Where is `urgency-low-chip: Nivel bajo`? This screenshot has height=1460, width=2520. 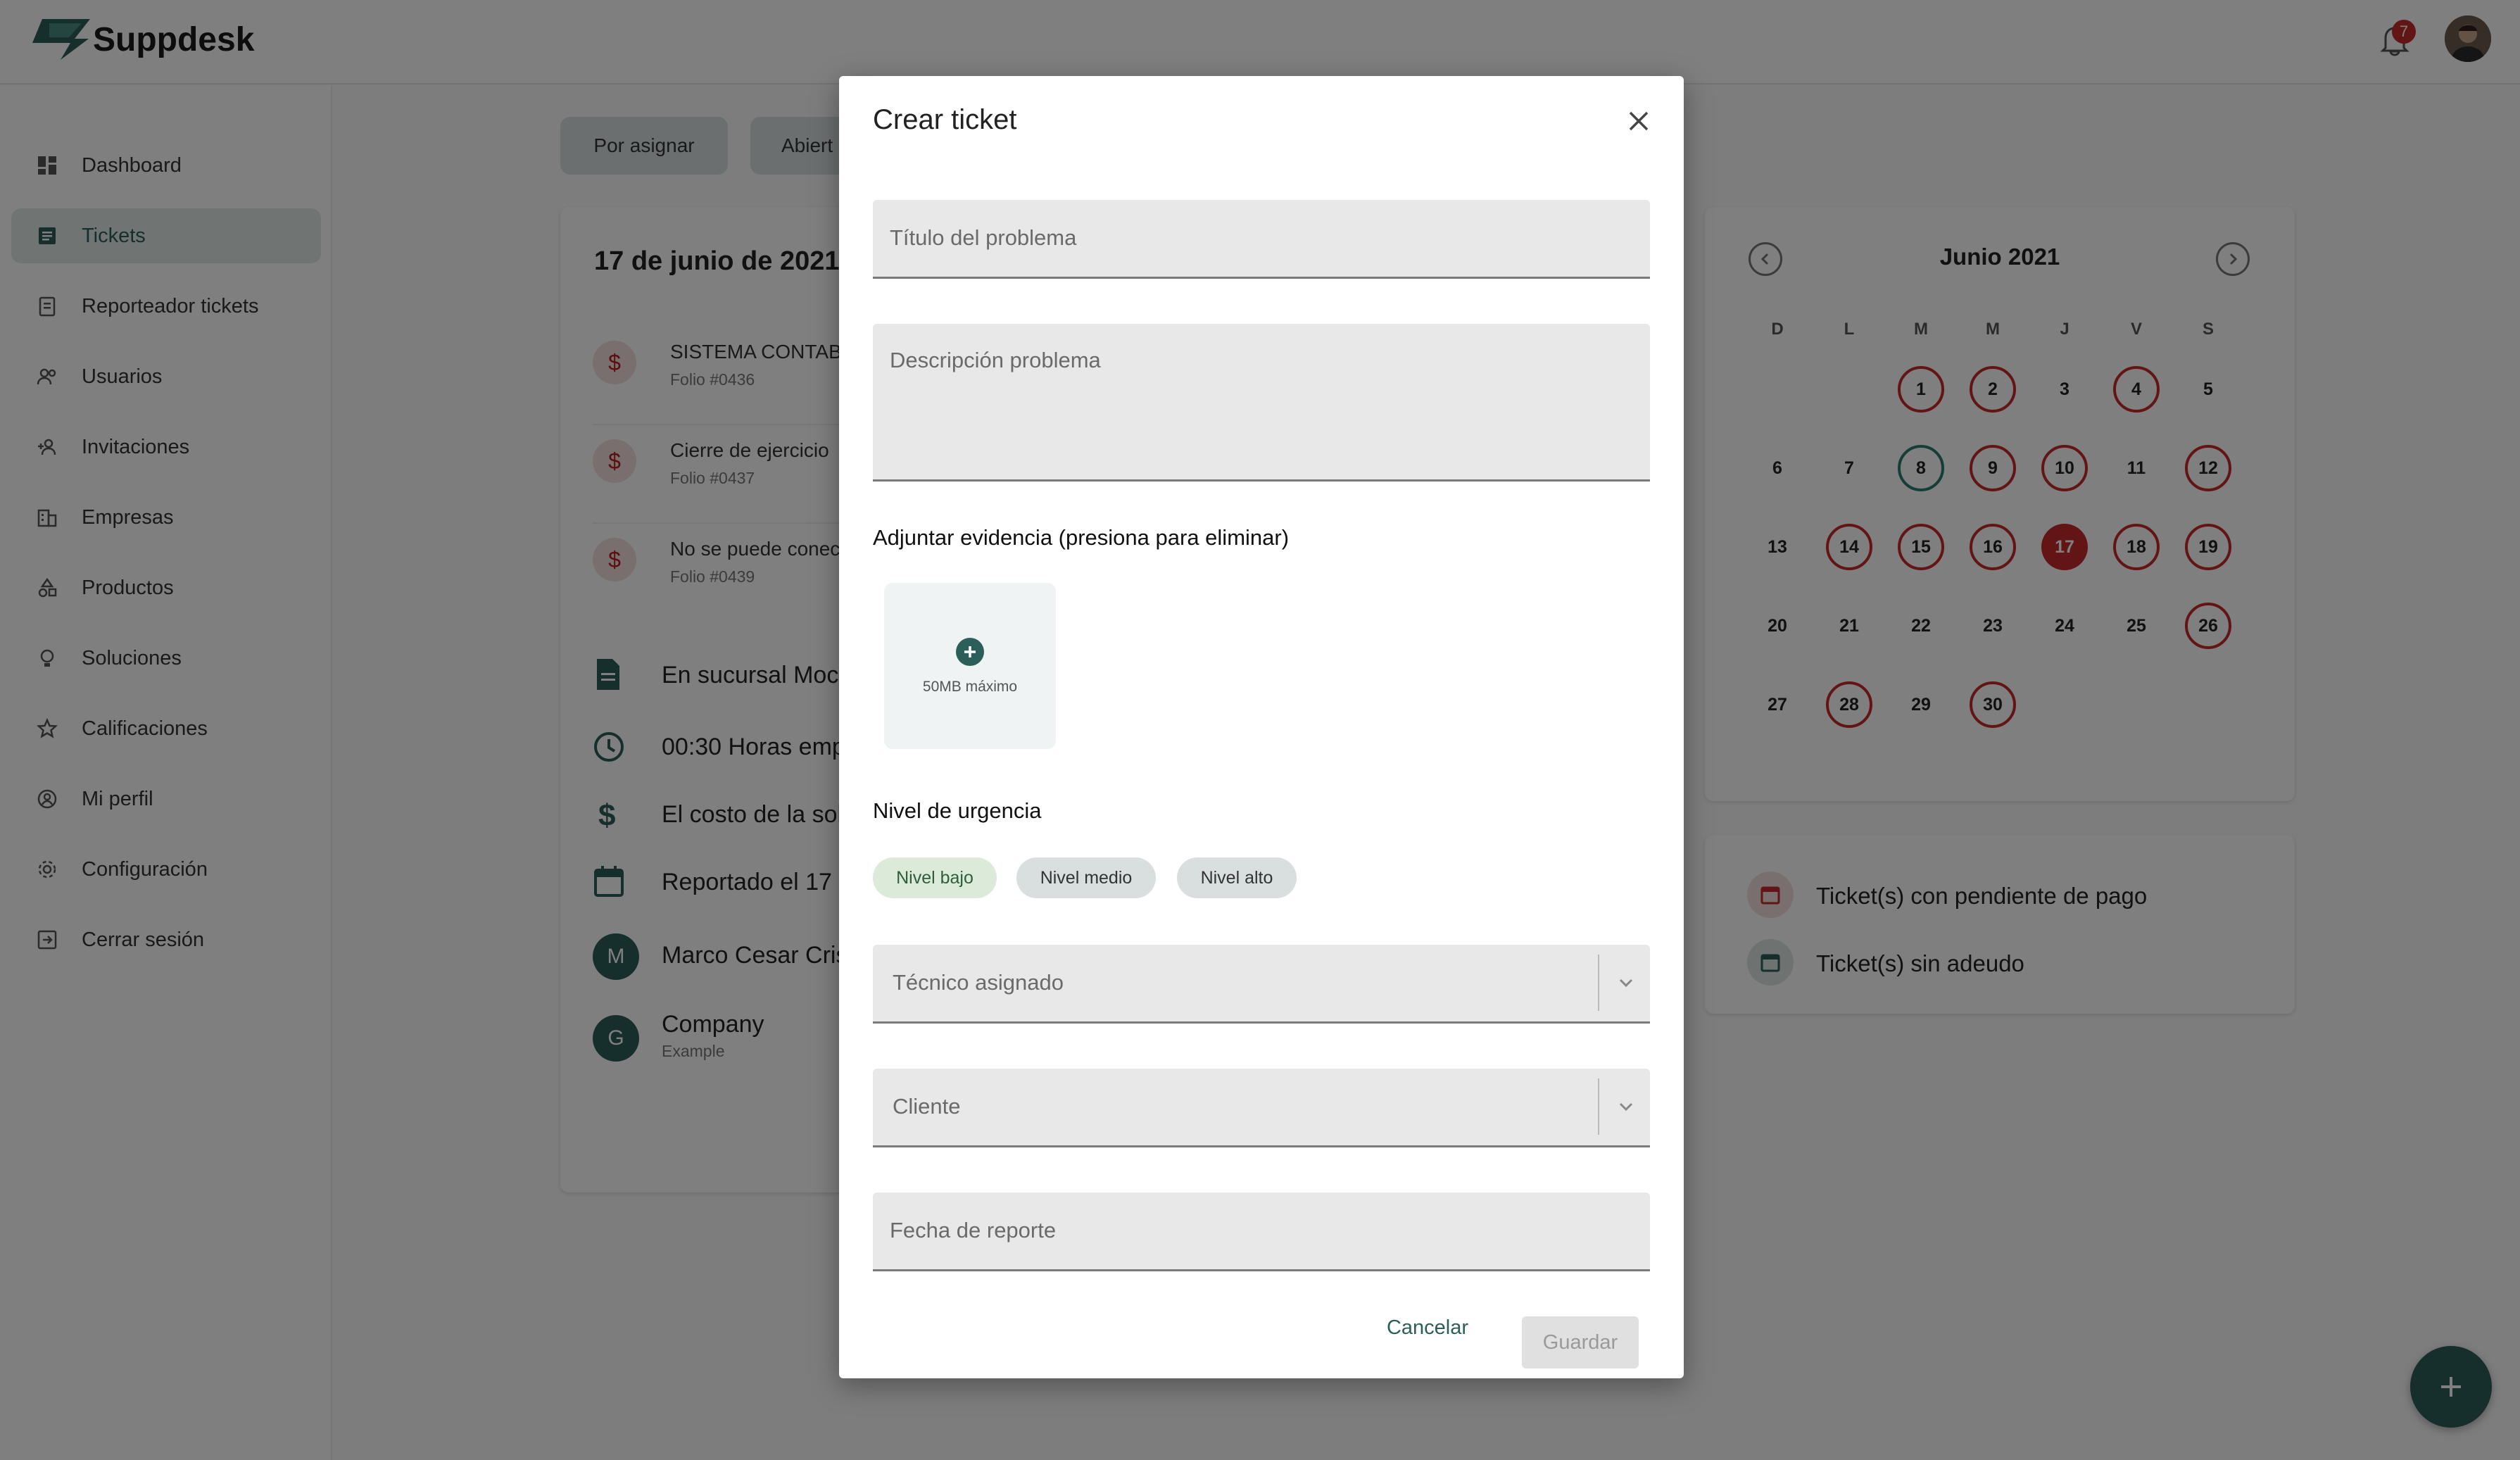
urgency-low-chip: Nivel bajo is located at coordinates (935, 877).